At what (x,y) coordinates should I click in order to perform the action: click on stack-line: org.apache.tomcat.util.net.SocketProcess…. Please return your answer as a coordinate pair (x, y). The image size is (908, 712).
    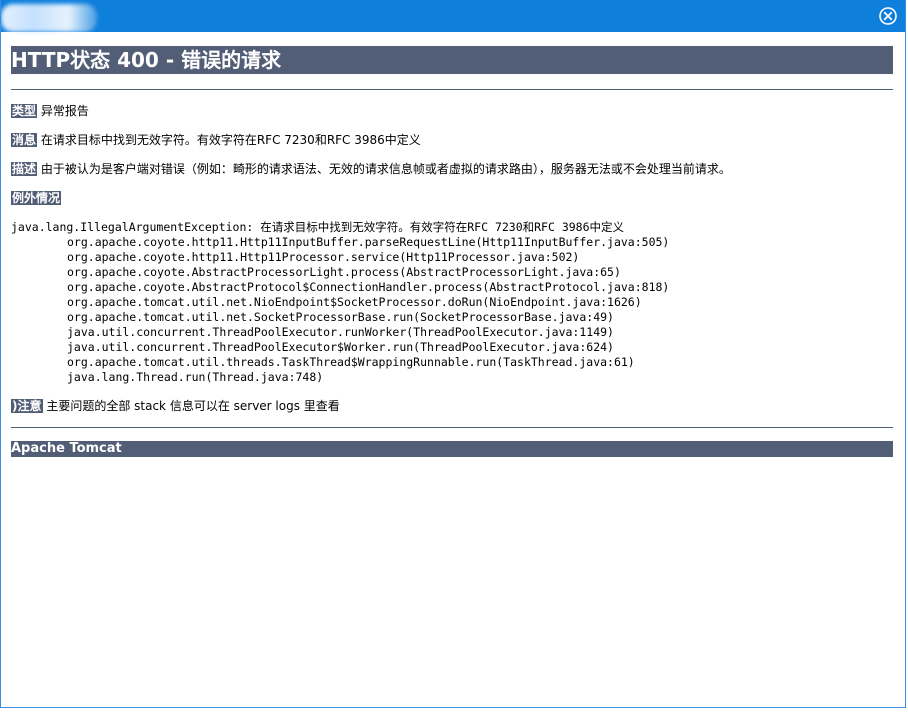
    Looking at the image, I should click on (340, 317).